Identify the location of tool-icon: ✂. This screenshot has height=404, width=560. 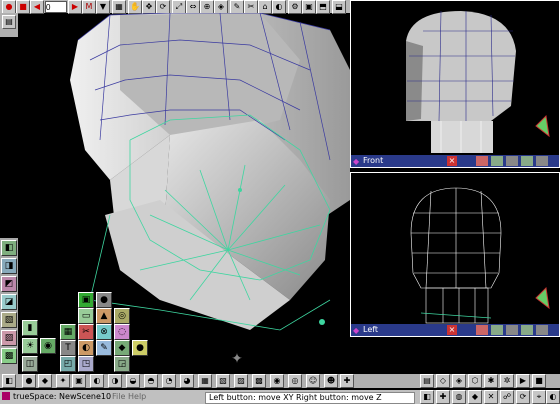
(251, 7).